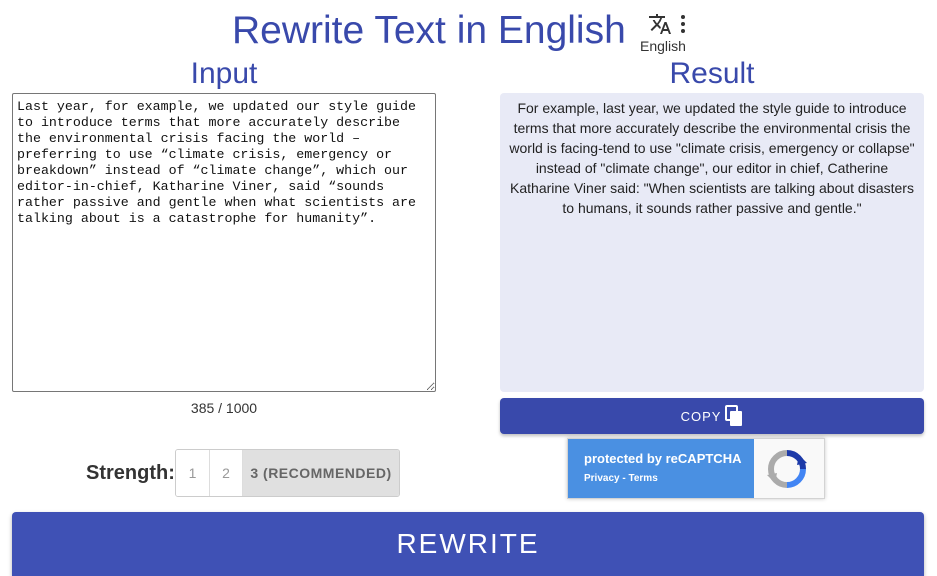 This screenshot has width=937, height=576. I want to click on input-heading: Input, so click(224, 73).